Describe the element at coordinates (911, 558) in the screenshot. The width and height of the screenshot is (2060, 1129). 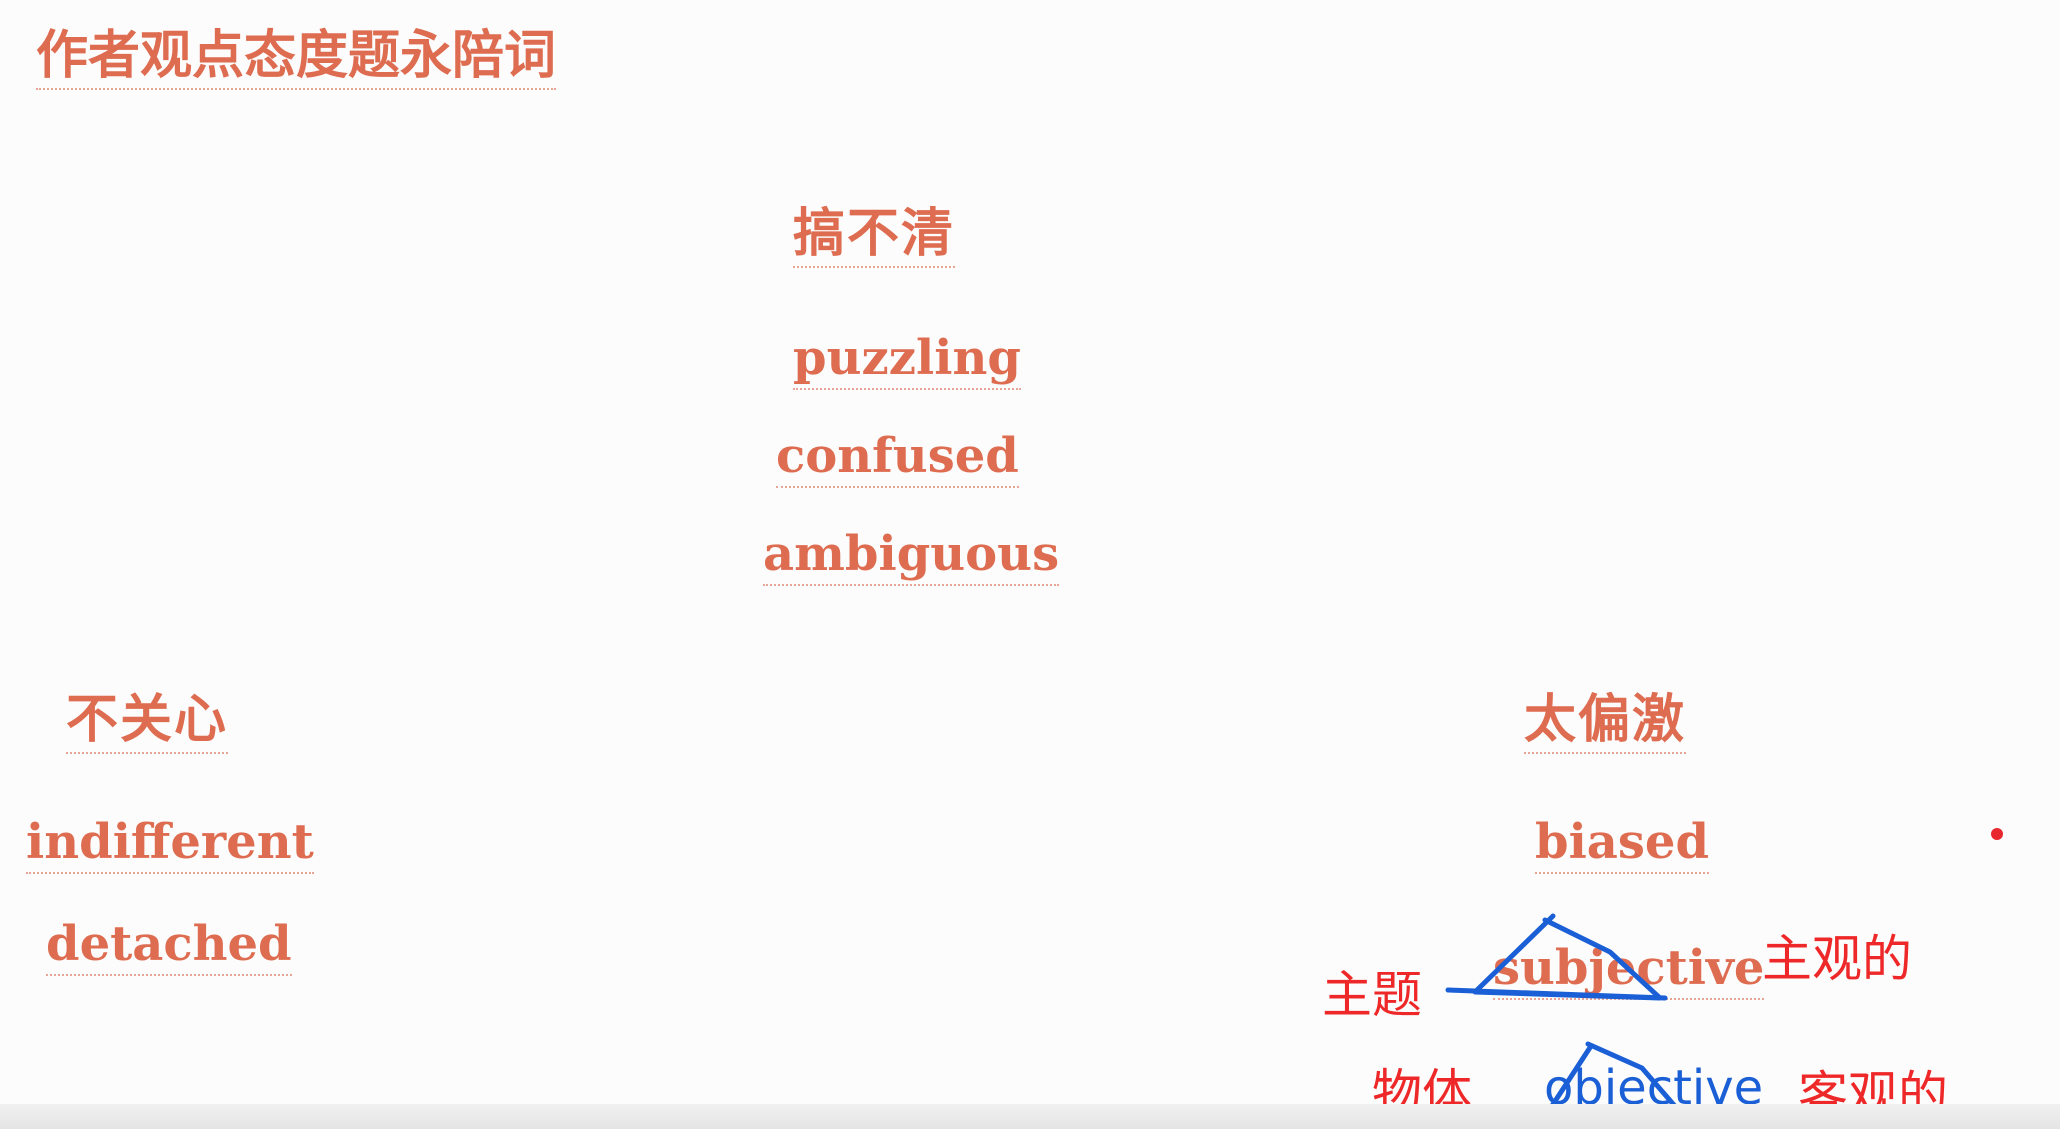
I see `word-ambiguous: ambiguous` at that location.